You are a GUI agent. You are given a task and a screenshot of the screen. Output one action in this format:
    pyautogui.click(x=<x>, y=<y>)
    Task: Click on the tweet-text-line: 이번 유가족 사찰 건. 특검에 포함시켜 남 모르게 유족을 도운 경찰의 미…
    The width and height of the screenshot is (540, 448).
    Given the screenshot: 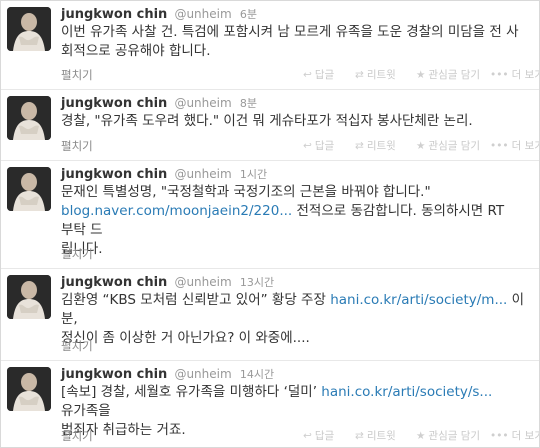 What is the action you would take?
    pyautogui.click(x=290, y=32)
    